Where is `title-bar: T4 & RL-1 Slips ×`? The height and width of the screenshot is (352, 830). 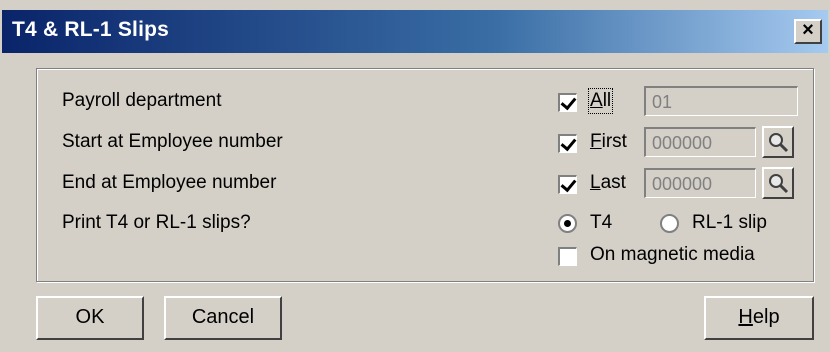 title-bar: T4 & RL-1 Slips × is located at coordinates (415, 31).